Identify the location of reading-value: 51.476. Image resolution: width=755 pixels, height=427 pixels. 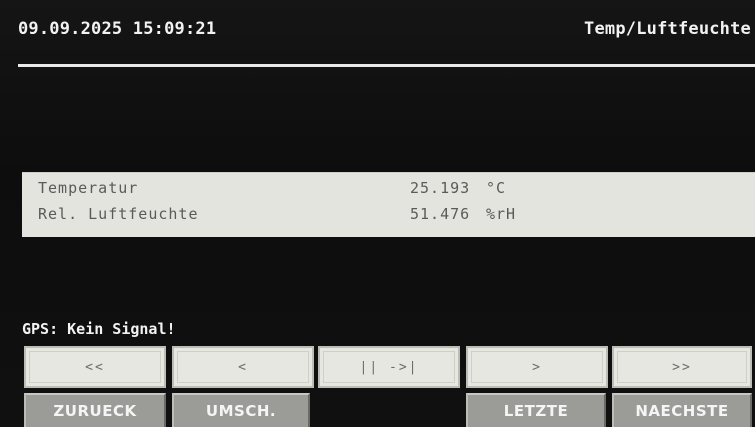
(440, 214).